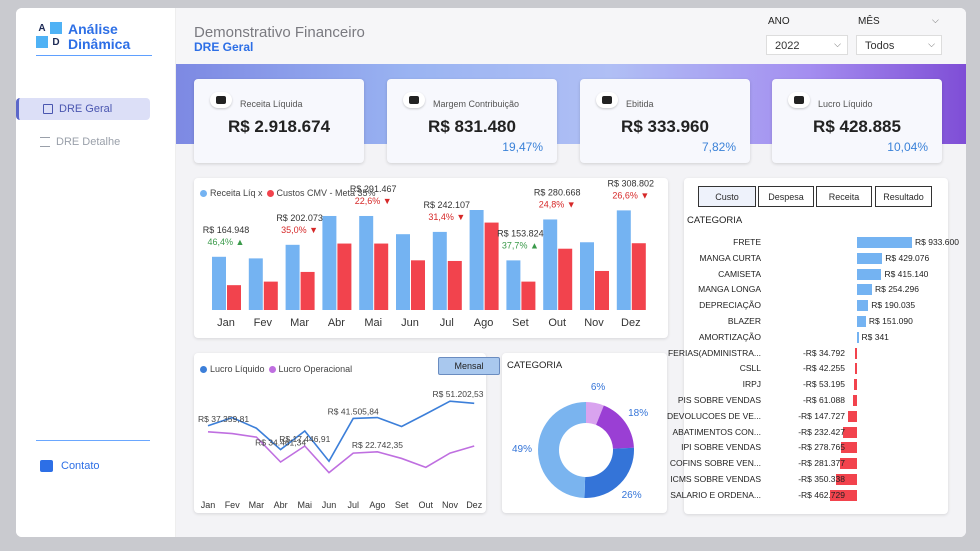 The height and width of the screenshot is (551, 980). Describe the element at coordinates (750, 368) in the screenshot. I see `category-name: CSLL` at that location.